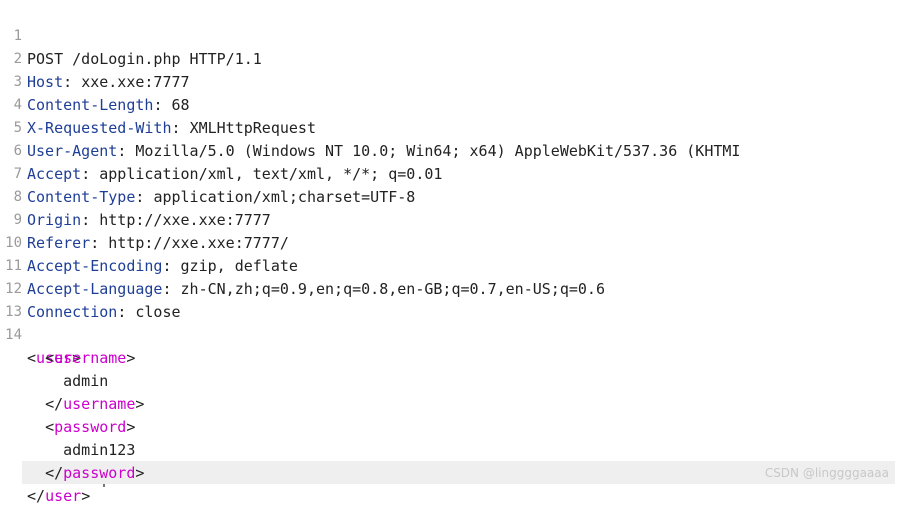  What do you see at coordinates (826, 473) in the screenshot?
I see `watermark: CSDN @linggggaaaa` at bounding box center [826, 473].